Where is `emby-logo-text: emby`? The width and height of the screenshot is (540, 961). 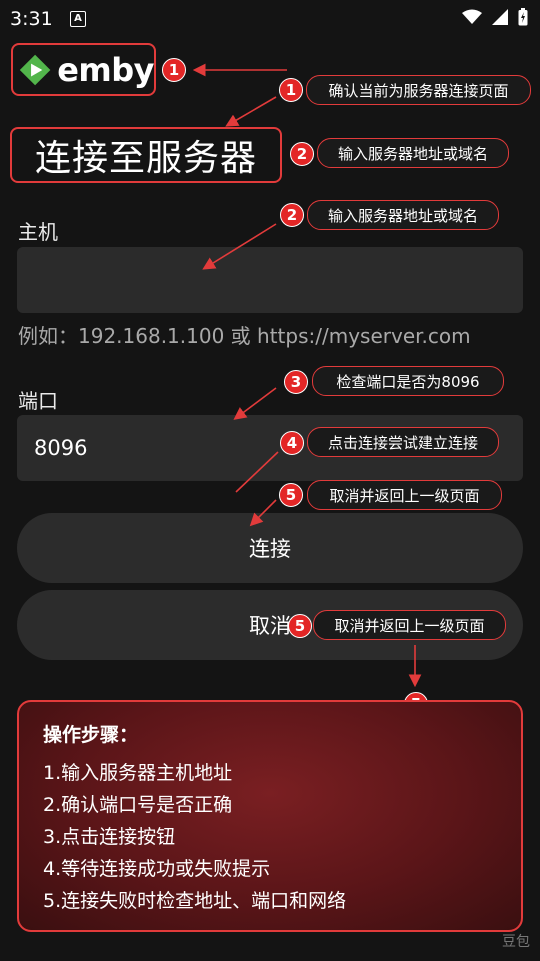
emby-logo-text: emby is located at coordinates (105, 69).